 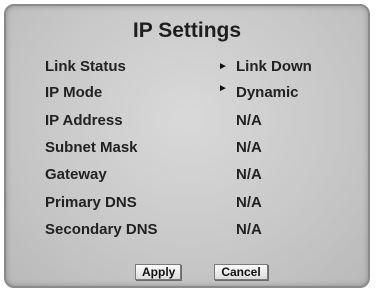 I want to click on cancel-button: Cancel, so click(x=241, y=272).